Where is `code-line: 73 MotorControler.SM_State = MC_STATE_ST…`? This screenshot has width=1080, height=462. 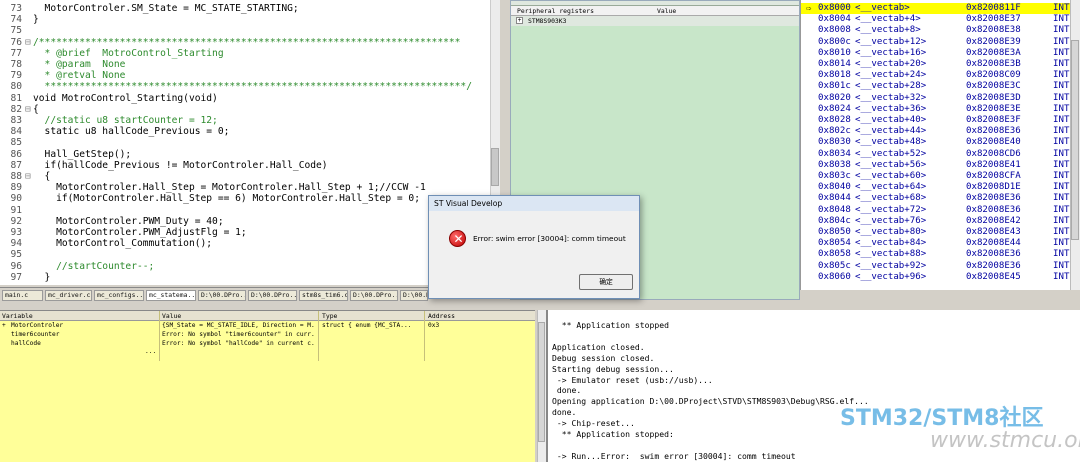
code-line: 73 MotorControler.SM_State = MC_STATE_ST… is located at coordinates (245, 8).